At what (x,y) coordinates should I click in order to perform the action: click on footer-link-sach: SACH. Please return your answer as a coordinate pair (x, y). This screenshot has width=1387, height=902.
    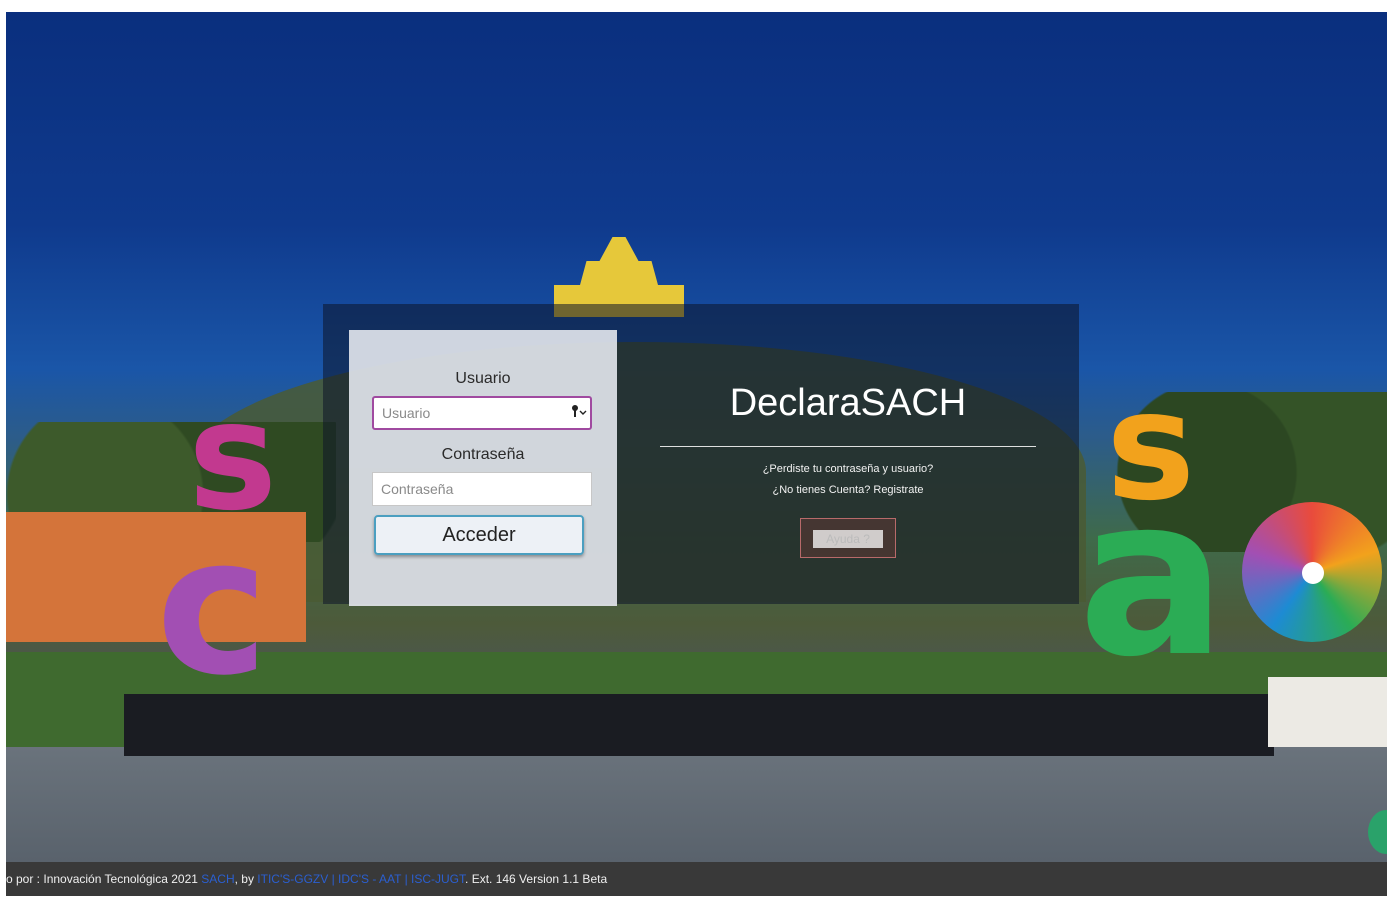
    Looking at the image, I should click on (217, 879).